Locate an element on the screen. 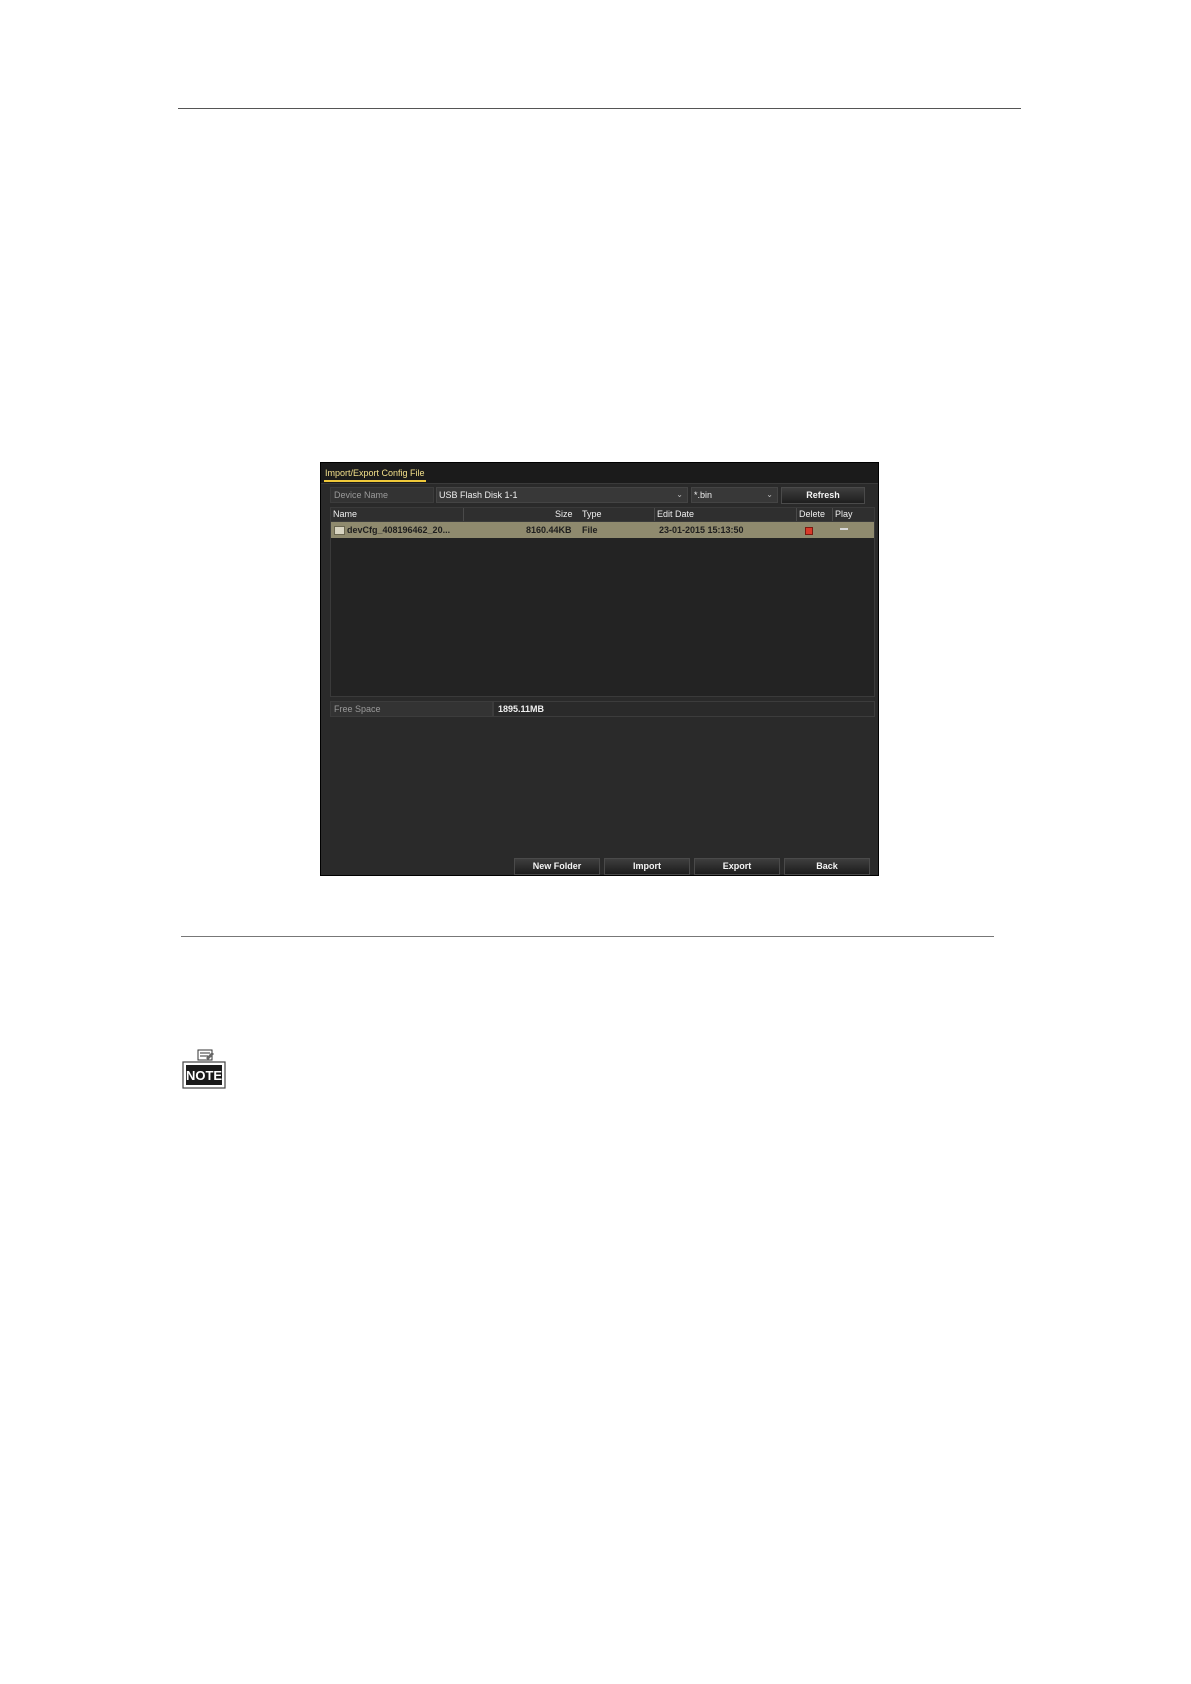 The width and height of the screenshot is (1191, 1684). file-list-header: Name Size Type Edit Date Delete Play is located at coordinates (602, 515).